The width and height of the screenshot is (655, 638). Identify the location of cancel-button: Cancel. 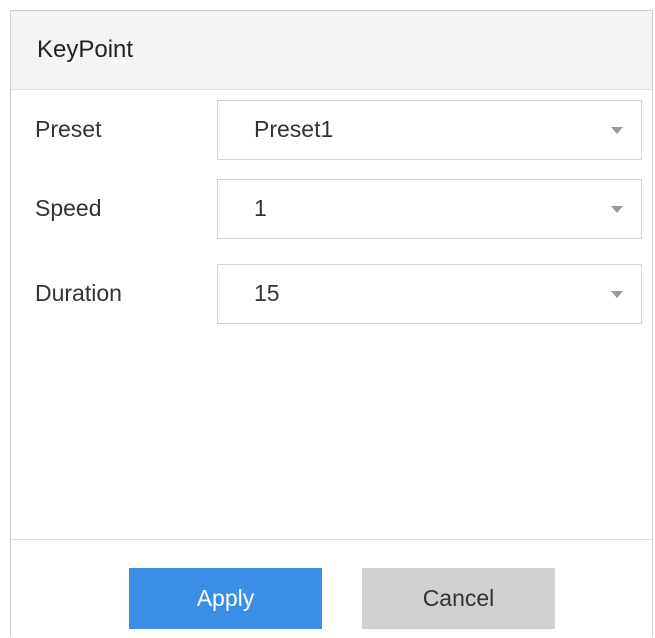
(458, 598).